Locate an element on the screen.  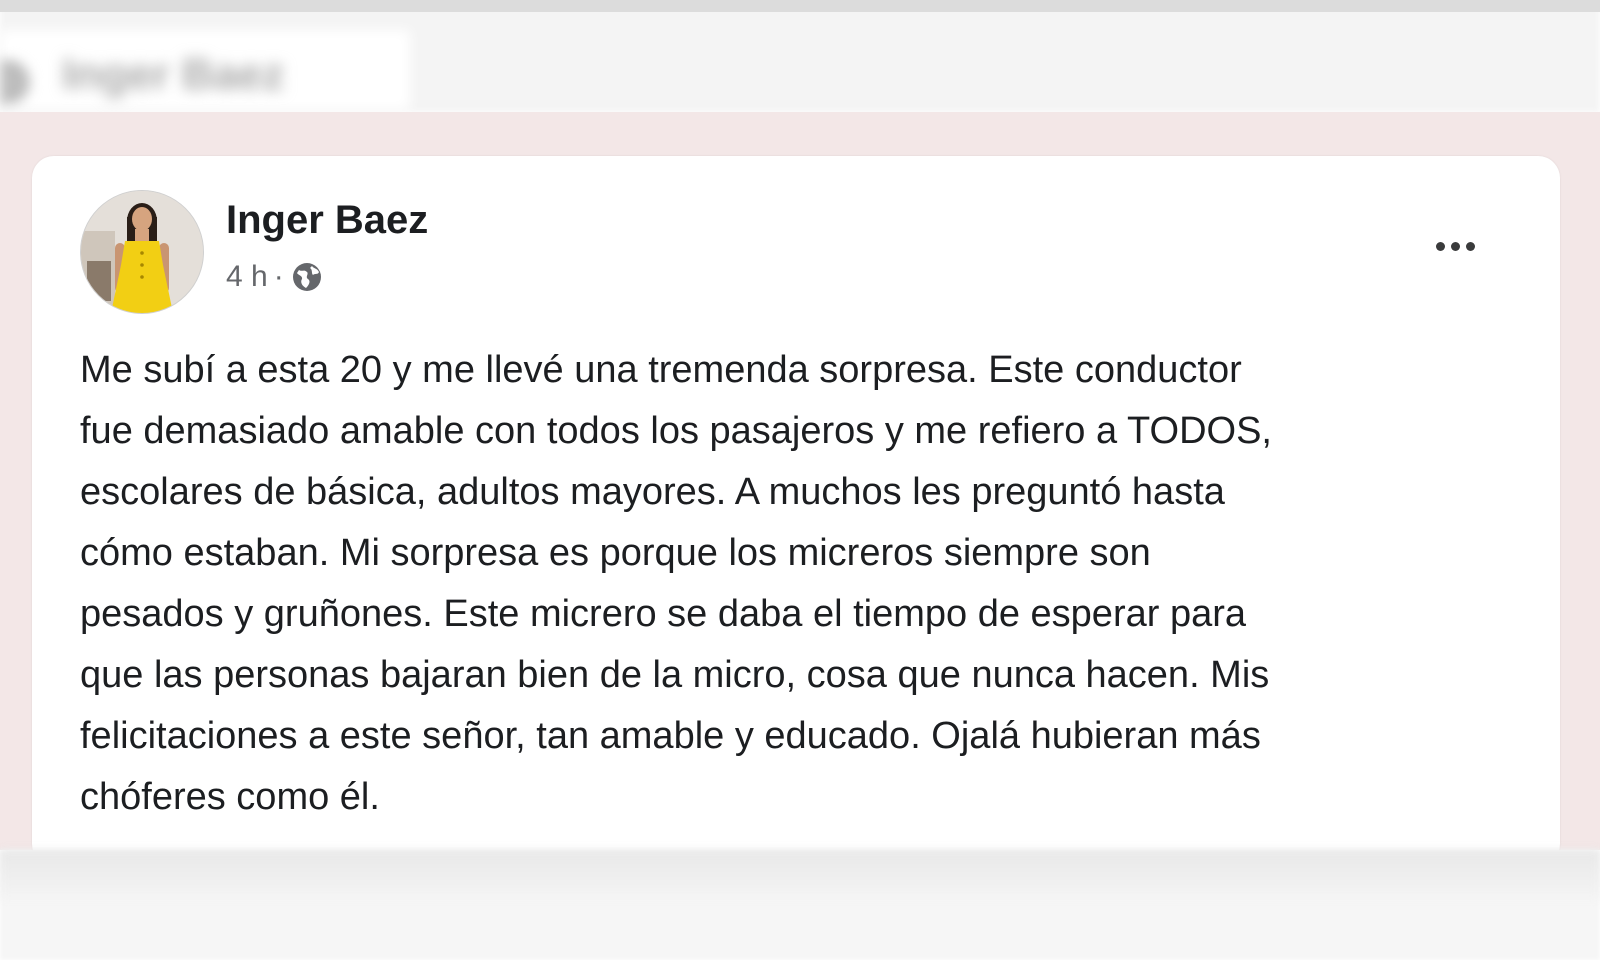
post-author-name: Inger Baez is located at coordinates (327, 220).